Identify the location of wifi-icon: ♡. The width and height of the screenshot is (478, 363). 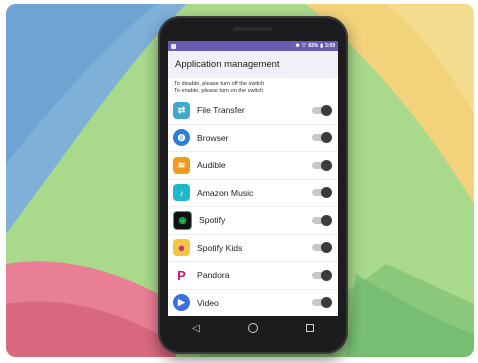
(304, 46).